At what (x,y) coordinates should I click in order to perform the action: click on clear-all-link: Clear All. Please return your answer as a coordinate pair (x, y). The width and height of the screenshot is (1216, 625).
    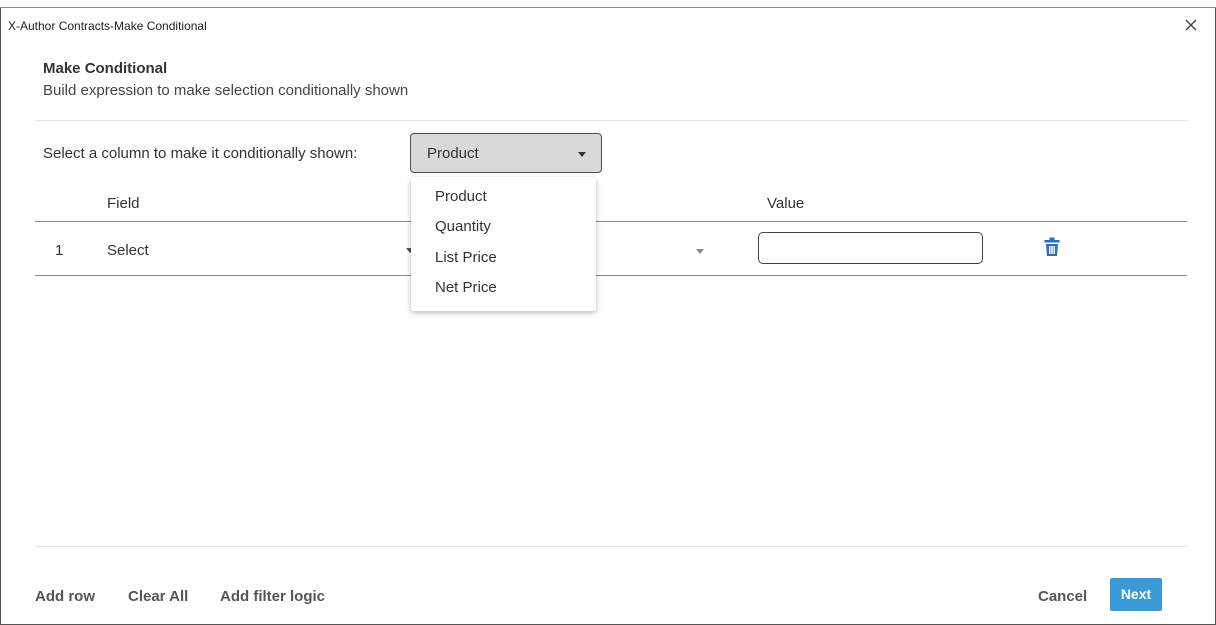
    Looking at the image, I should click on (158, 596).